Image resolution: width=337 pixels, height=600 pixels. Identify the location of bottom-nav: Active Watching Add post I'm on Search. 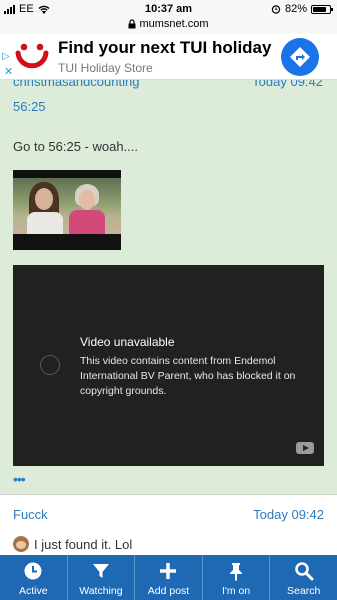
(168, 577).